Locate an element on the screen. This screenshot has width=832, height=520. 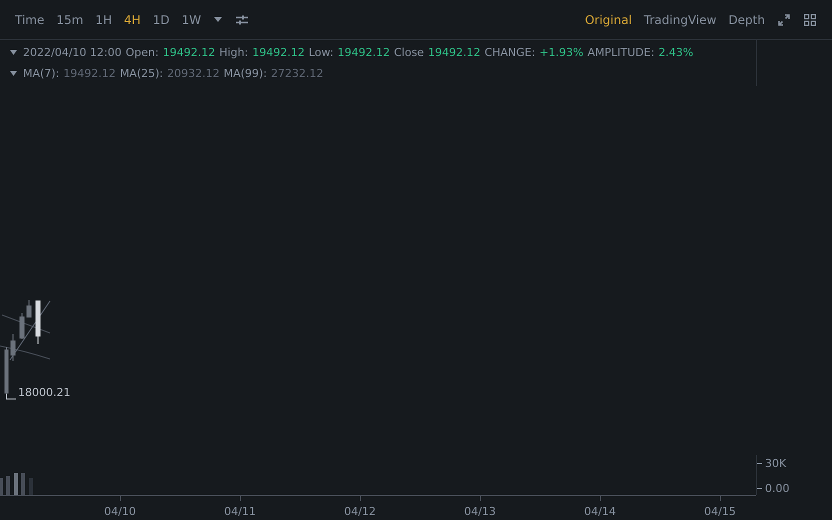
volume-axis-label: 0.00 is located at coordinates (777, 488).